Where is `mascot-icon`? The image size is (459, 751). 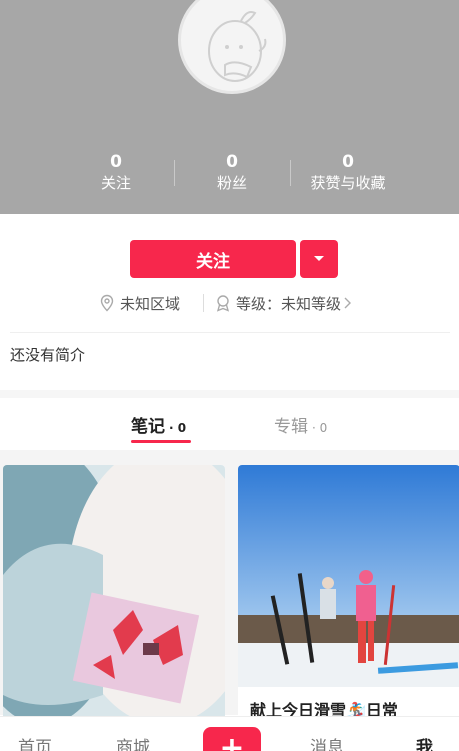 mascot-icon is located at coordinates (237, 46).